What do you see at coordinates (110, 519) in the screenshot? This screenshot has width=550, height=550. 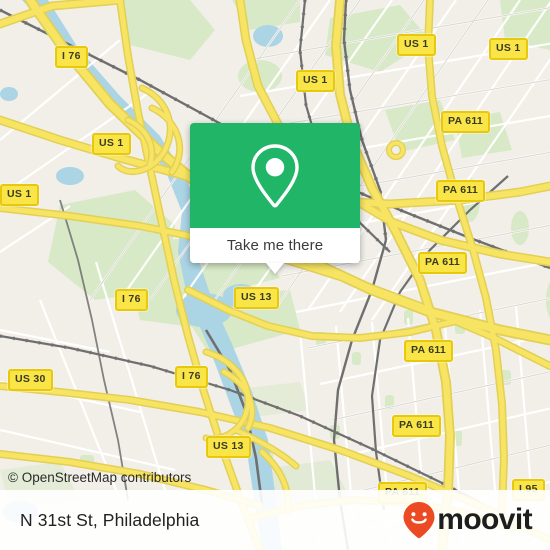 I see `place-title: N 31st St, Philadelphia` at bounding box center [110, 519].